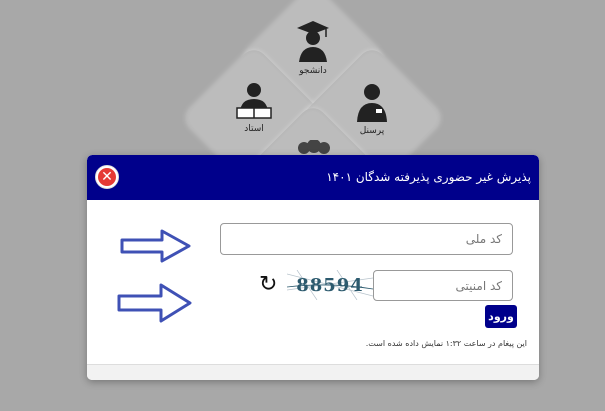 Image resolution: width=605 pixels, height=411 pixels. Describe the element at coordinates (330, 285) in the screenshot. I see `captcha-image: 88594` at that location.